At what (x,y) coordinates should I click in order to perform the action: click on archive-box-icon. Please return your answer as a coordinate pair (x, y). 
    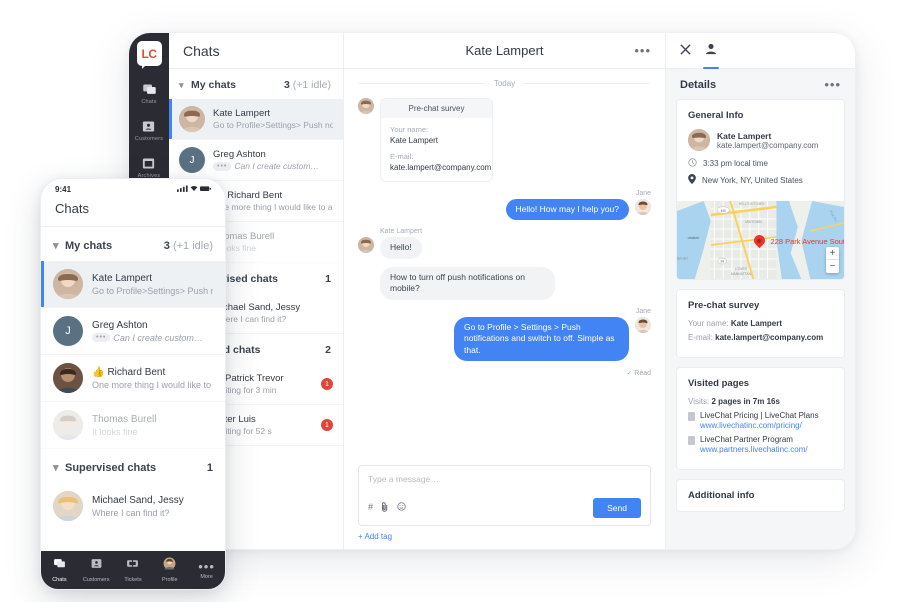
    Looking at the image, I should click on (148, 163).